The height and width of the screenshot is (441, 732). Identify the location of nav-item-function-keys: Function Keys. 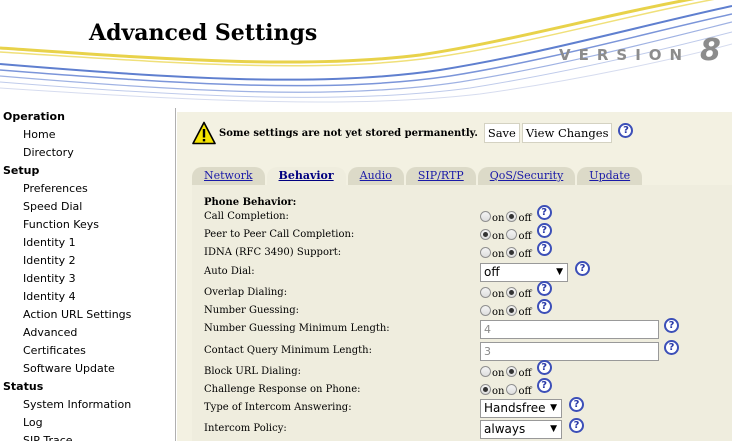
(87, 225).